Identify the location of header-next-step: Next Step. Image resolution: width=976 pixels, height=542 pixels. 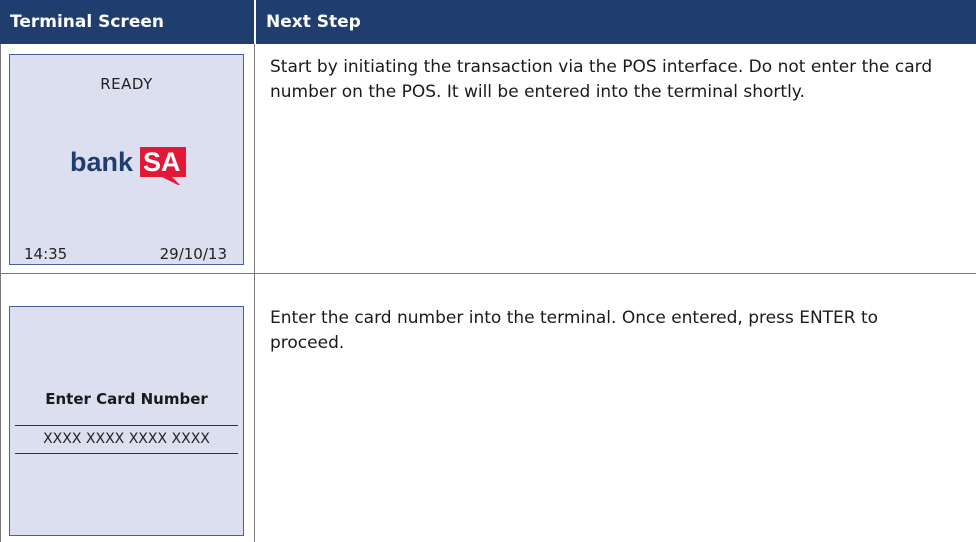
(616, 22).